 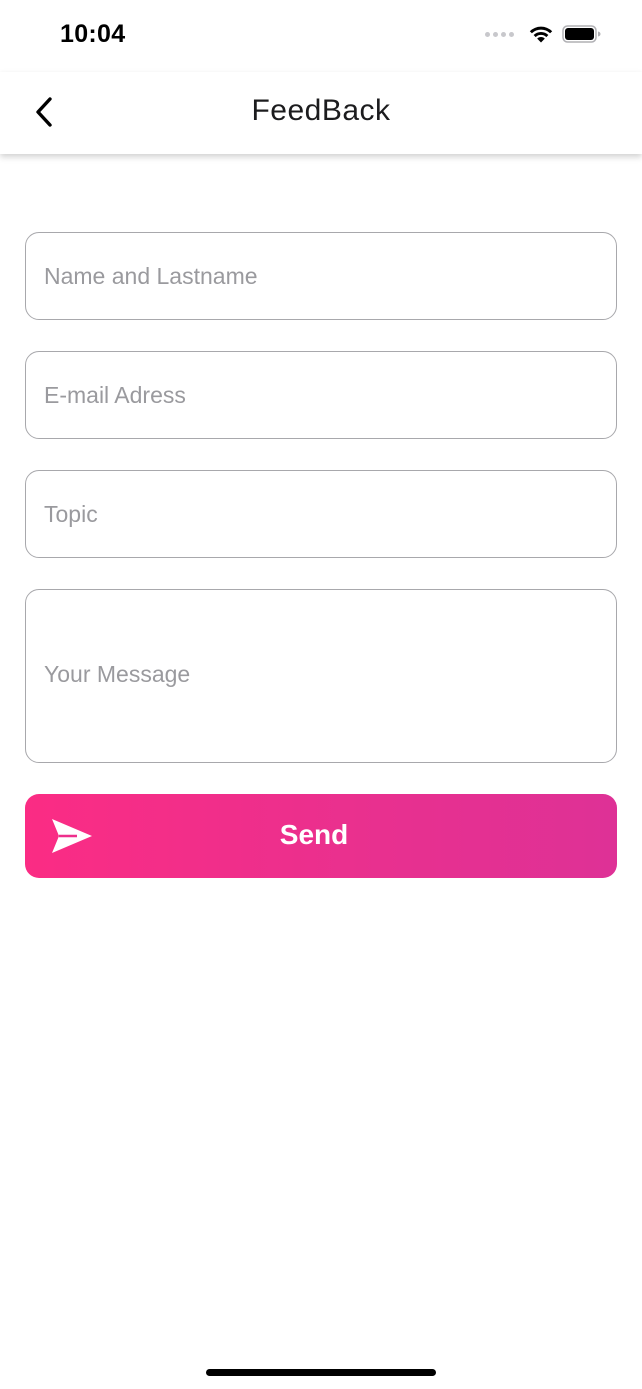 I want to click on cellular-signal-icon, so click(x=499, y=34).